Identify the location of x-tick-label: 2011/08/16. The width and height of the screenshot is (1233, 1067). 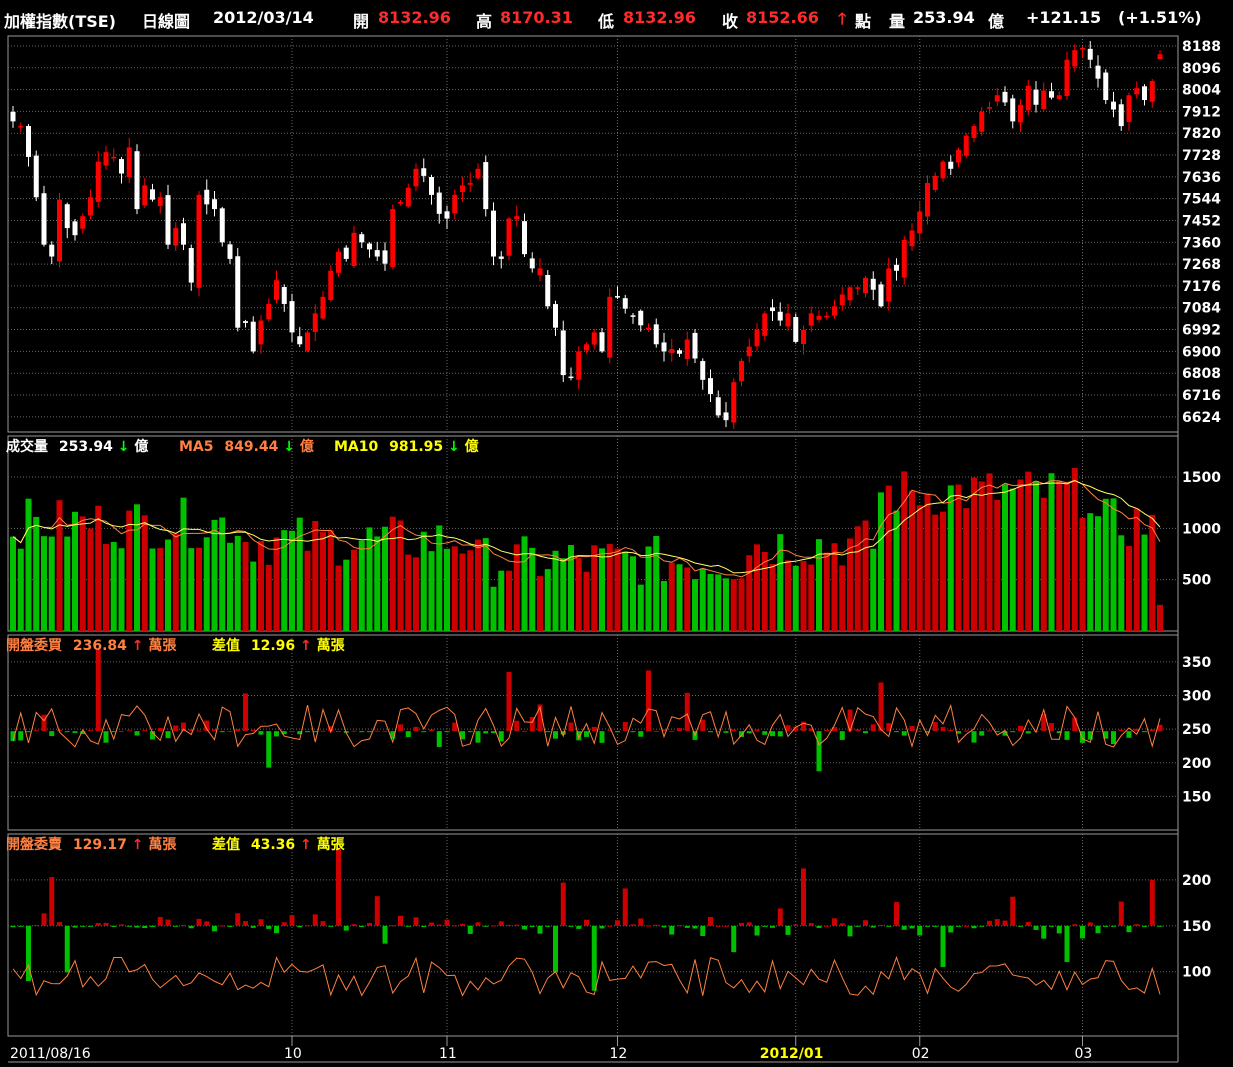
(50, 1054).